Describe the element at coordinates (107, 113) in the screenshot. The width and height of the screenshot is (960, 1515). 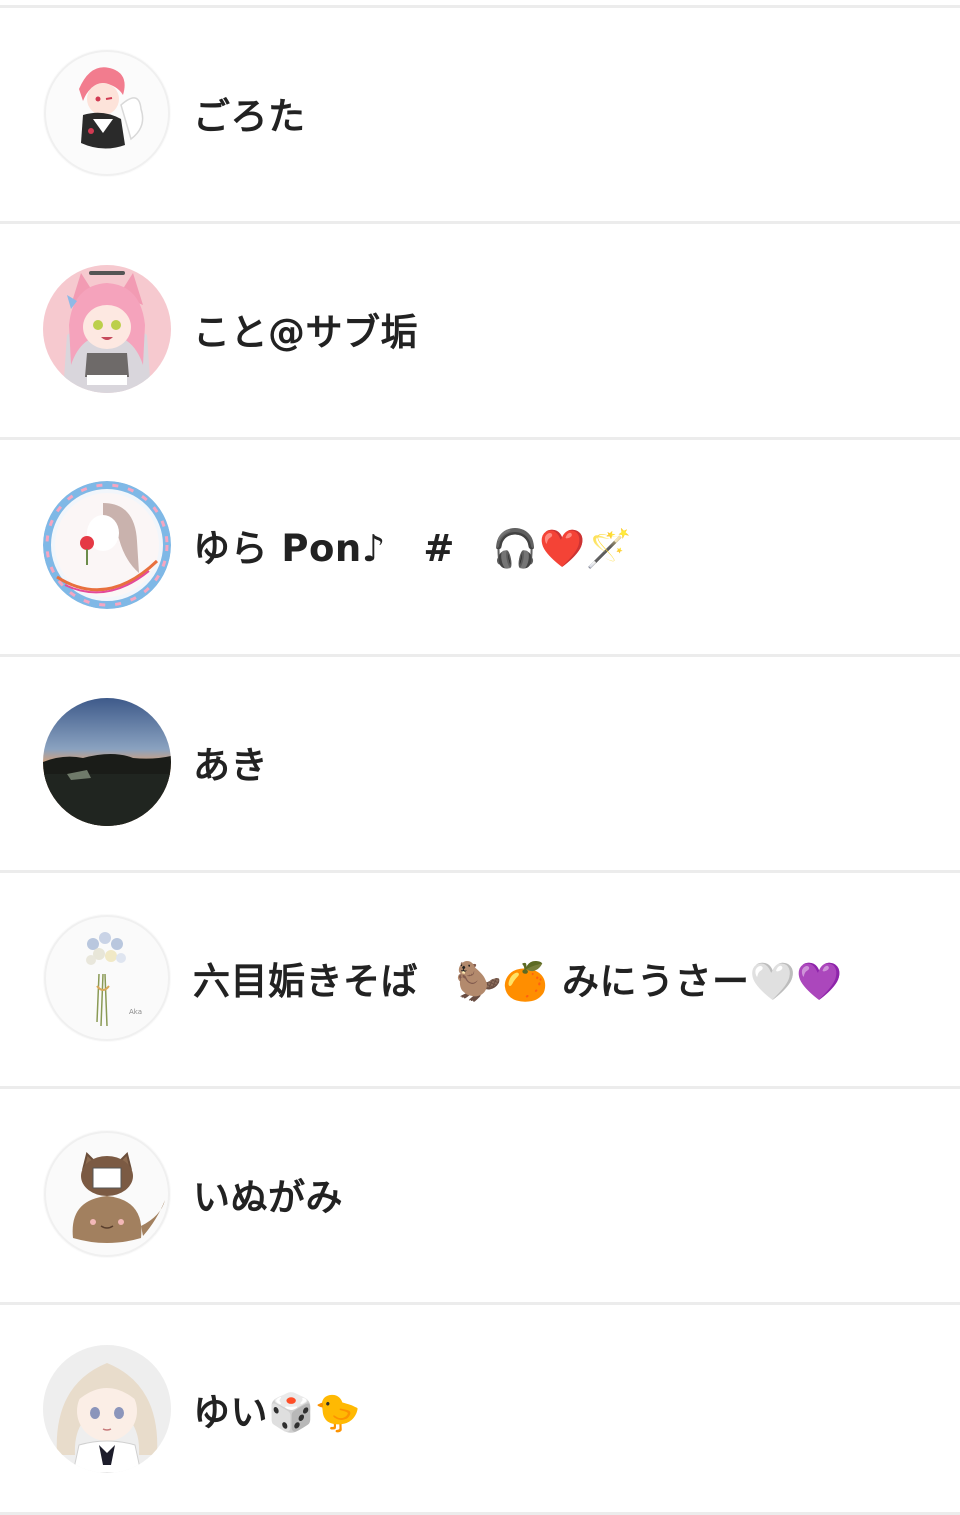
I see `pink-hair-character-avatar` at that location.